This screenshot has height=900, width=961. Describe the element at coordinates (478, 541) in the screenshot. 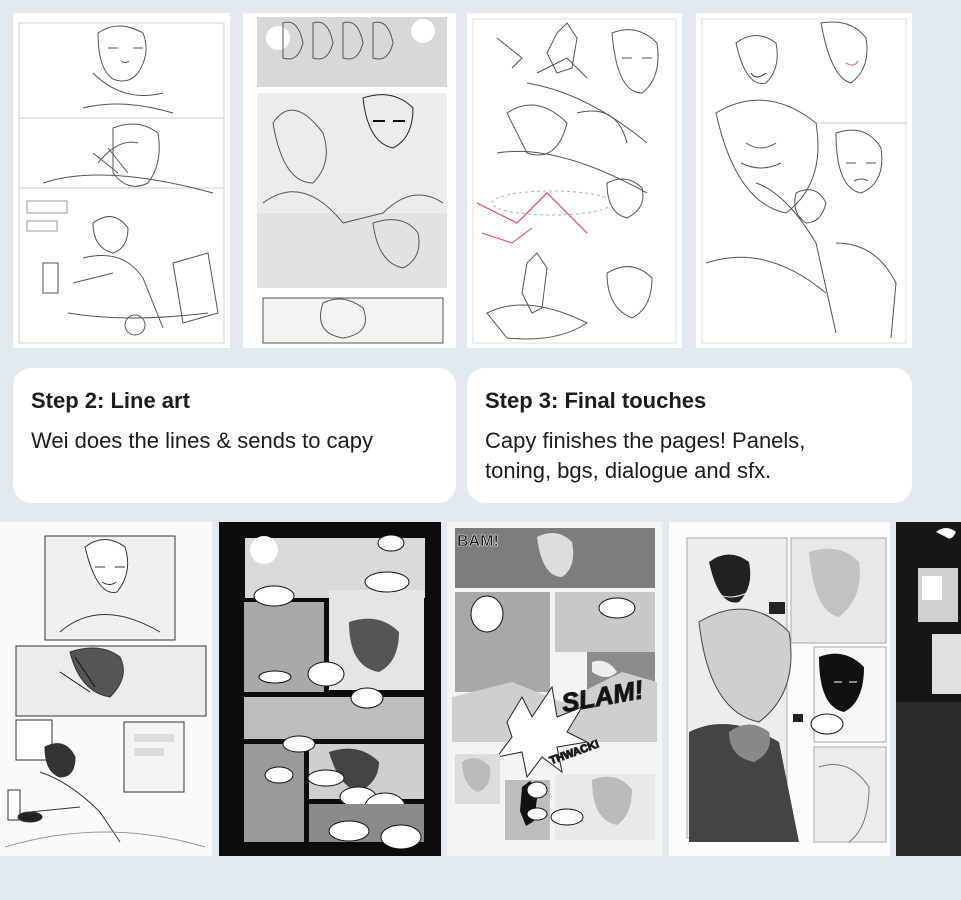

I see `svg-text: BAM!` at that location.